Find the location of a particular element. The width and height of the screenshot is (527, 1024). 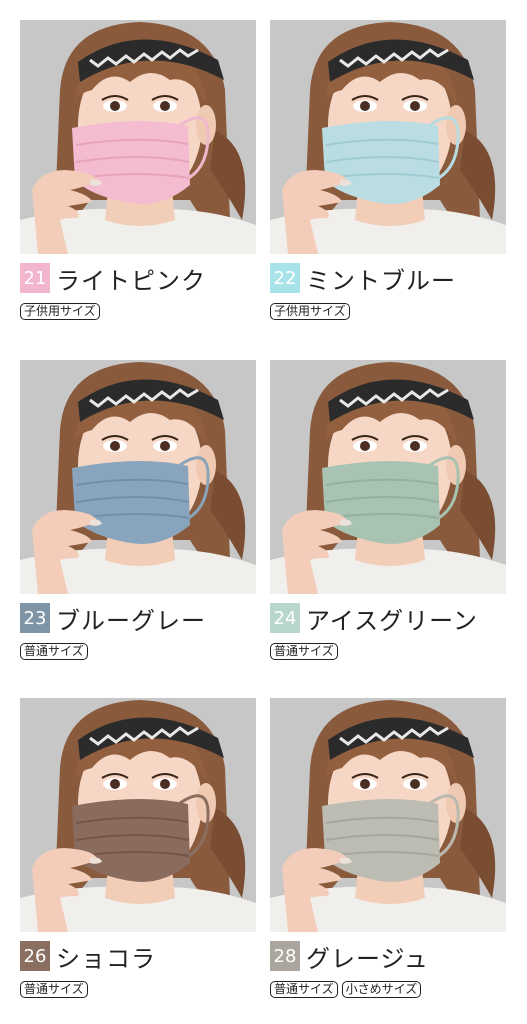

size-badges: 普通サイズ 小さめサイズ is located at coordinates (346, 989).